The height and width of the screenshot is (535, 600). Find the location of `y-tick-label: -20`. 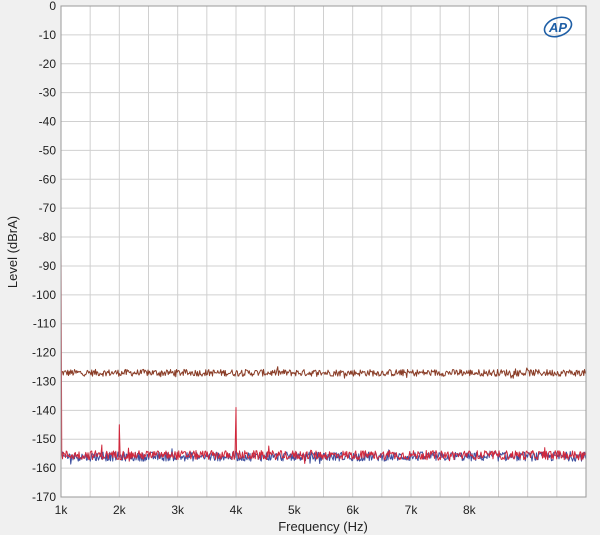

y-tick-label: -20 is located at coordinates (48, 64).